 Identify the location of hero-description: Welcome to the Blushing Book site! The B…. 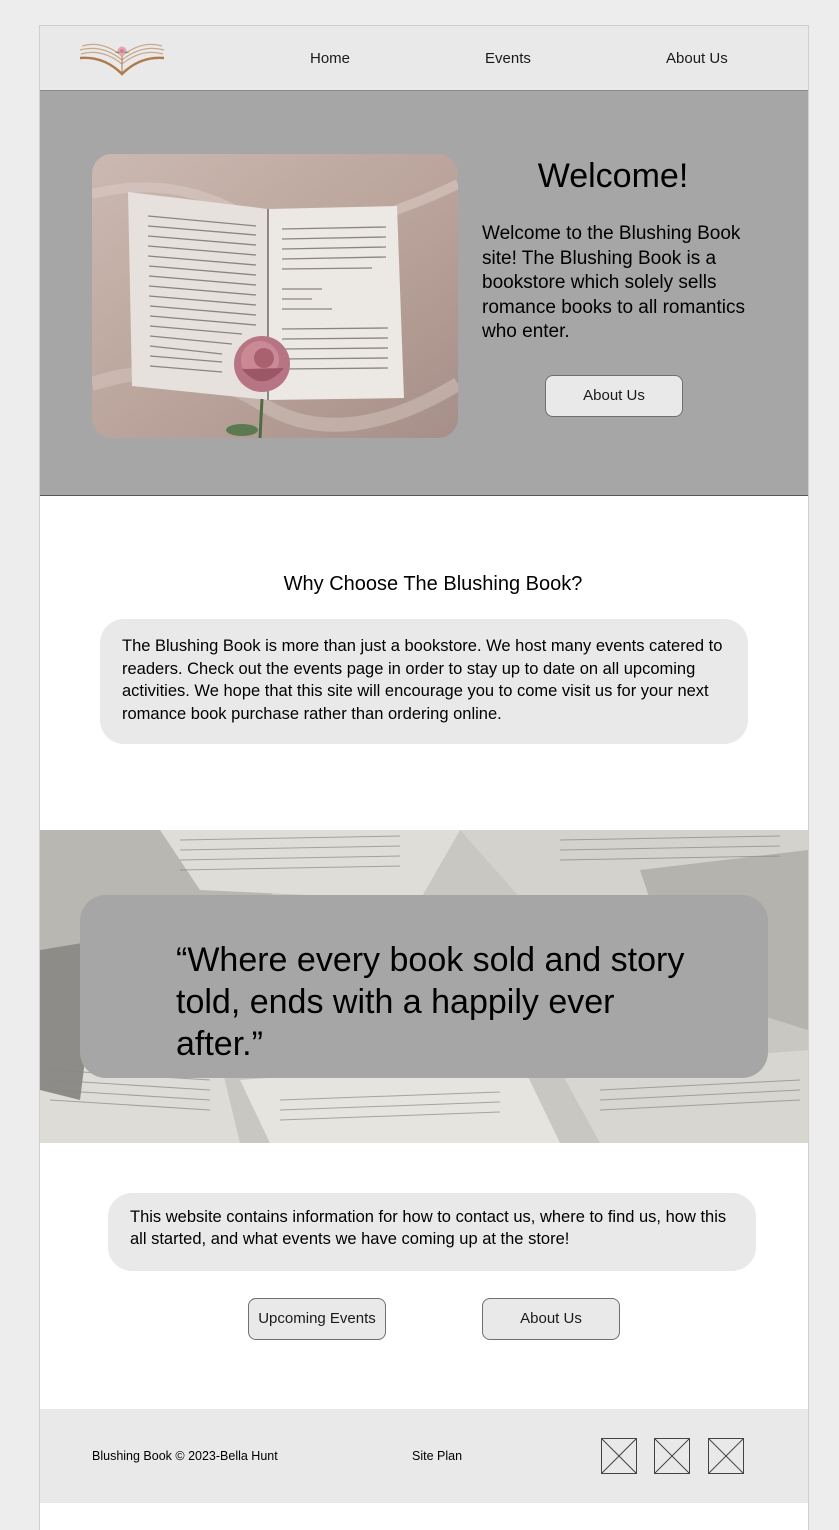
(613, 282).